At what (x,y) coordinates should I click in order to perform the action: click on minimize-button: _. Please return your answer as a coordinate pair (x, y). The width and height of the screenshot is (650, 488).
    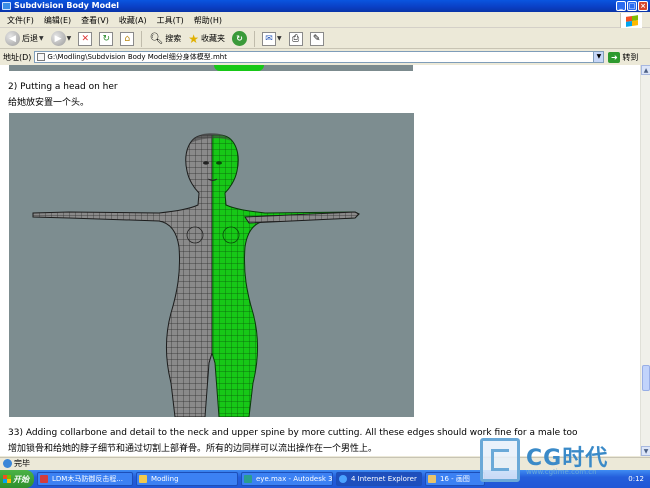
    Looking at the image, I should click on (621, 6).